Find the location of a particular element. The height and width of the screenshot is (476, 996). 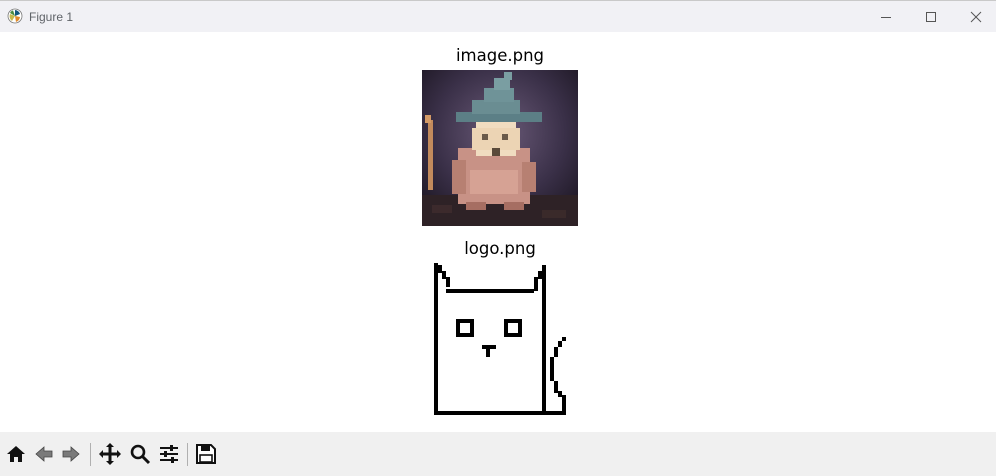

forward-button is located at coordinates (71, 454).